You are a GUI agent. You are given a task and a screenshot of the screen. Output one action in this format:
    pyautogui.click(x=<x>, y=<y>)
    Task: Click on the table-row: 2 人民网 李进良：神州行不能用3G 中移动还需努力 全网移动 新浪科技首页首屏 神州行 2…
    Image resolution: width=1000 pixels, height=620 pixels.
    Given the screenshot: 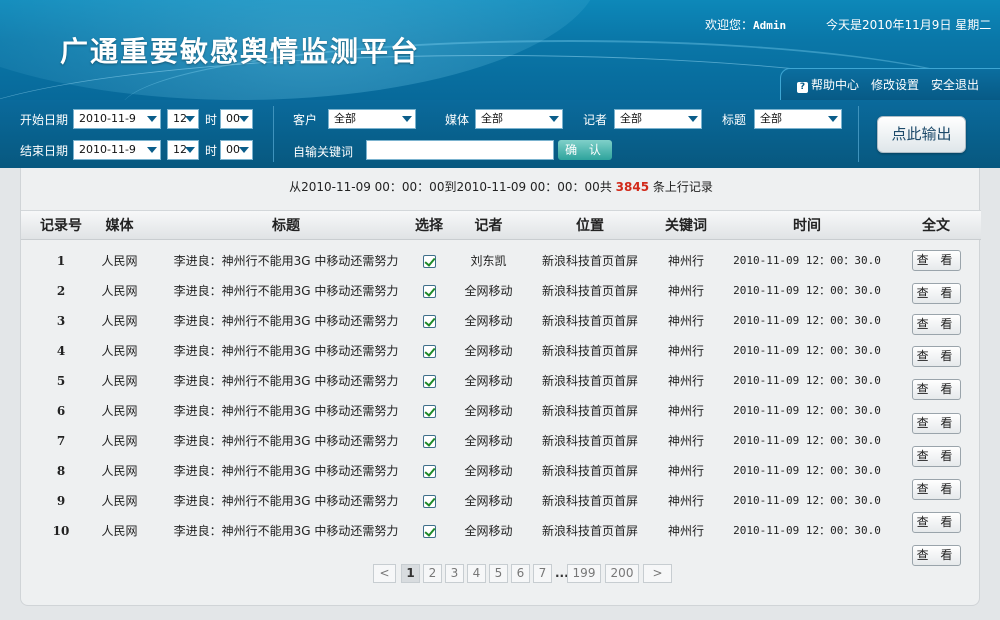 What is the action you would take?
    pyautogui.click(x=501, y=291)
    